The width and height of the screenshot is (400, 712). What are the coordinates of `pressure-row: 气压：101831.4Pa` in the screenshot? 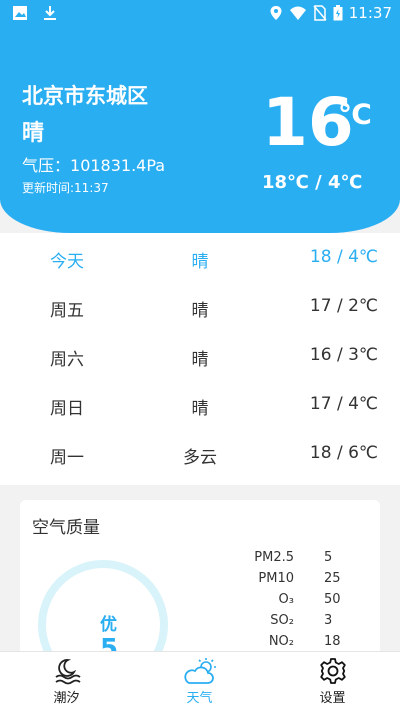 It's located at (93, 164).